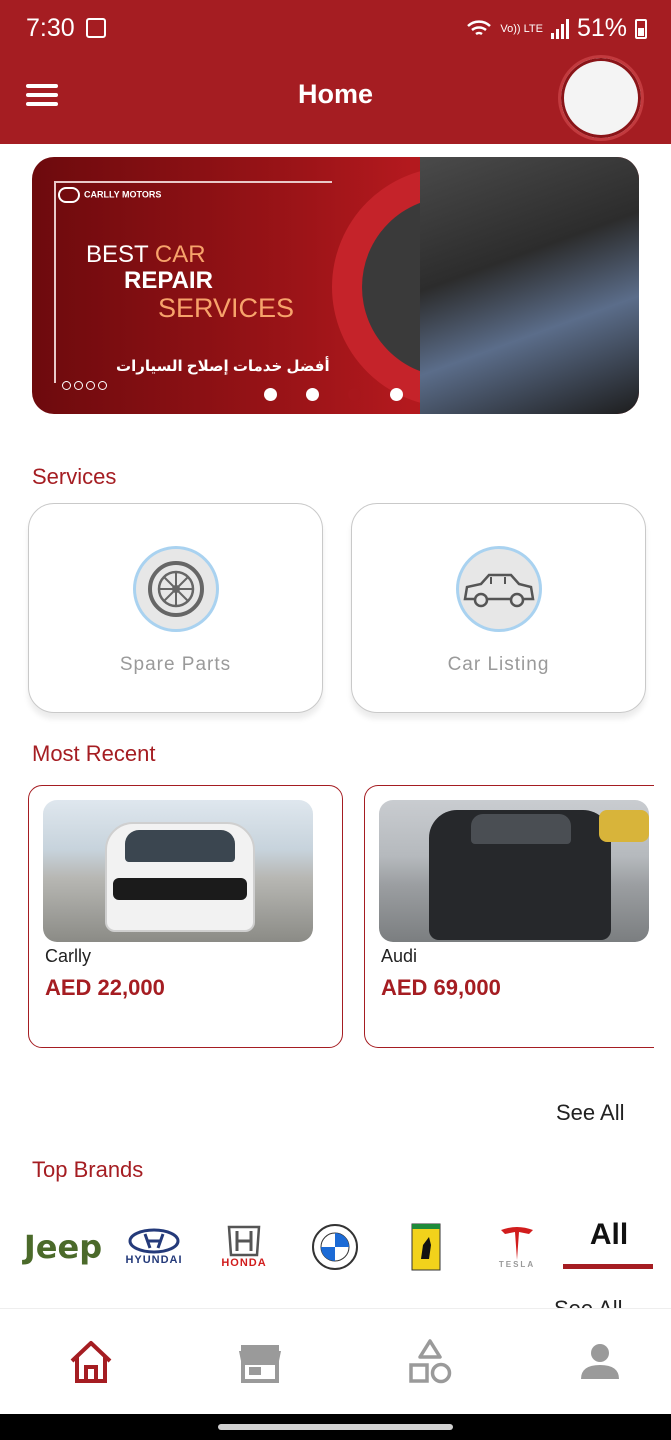 This screenshot has height=1440, width=671. Describe the element at coordinates (333, 394) in the screenshot. I see `carousel-dots` at that location.